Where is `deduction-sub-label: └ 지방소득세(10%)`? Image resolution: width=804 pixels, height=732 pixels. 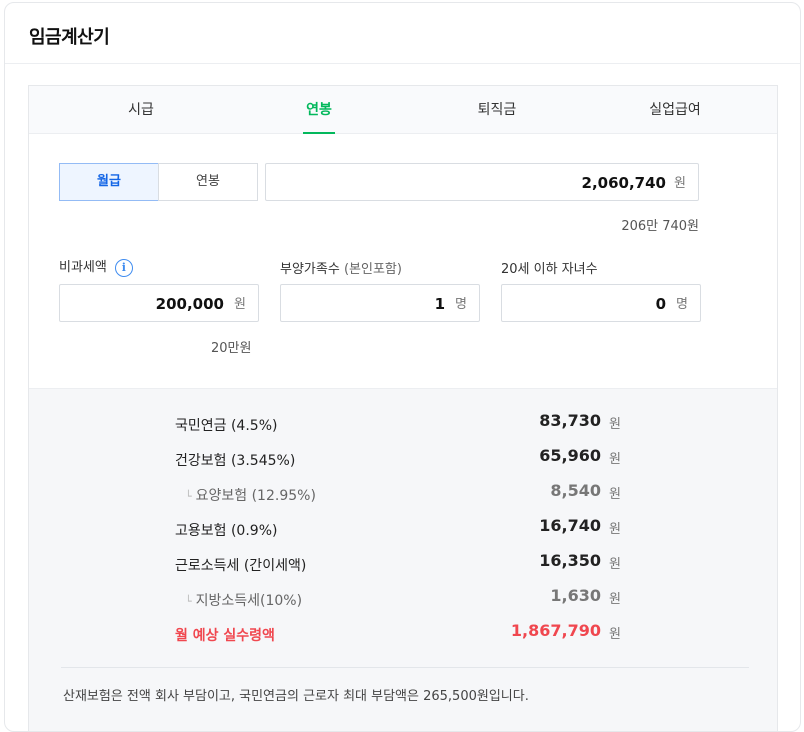 deduction-sub-label: └ 지방소득세(10%) is located at coordinates (243, 600).